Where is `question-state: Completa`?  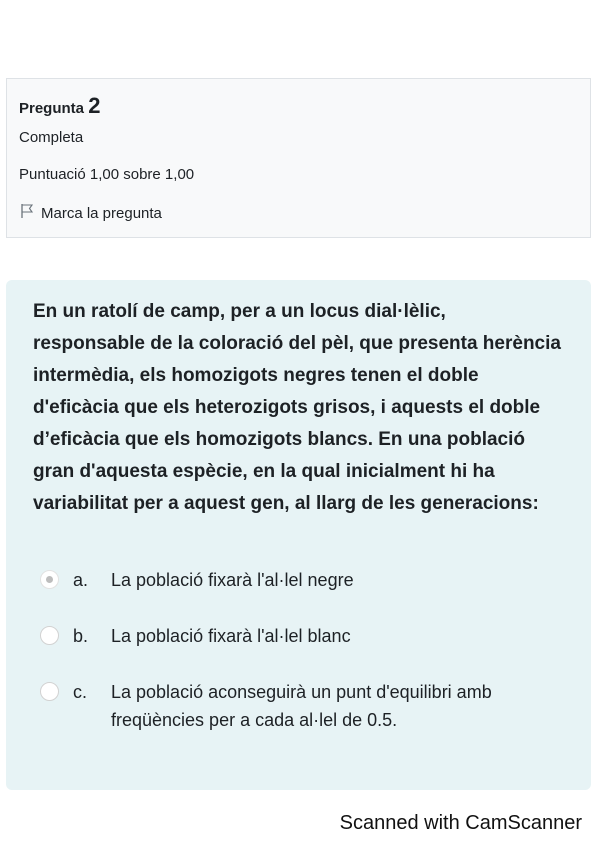
question-state: Completa is located at coordinates (51, 137).